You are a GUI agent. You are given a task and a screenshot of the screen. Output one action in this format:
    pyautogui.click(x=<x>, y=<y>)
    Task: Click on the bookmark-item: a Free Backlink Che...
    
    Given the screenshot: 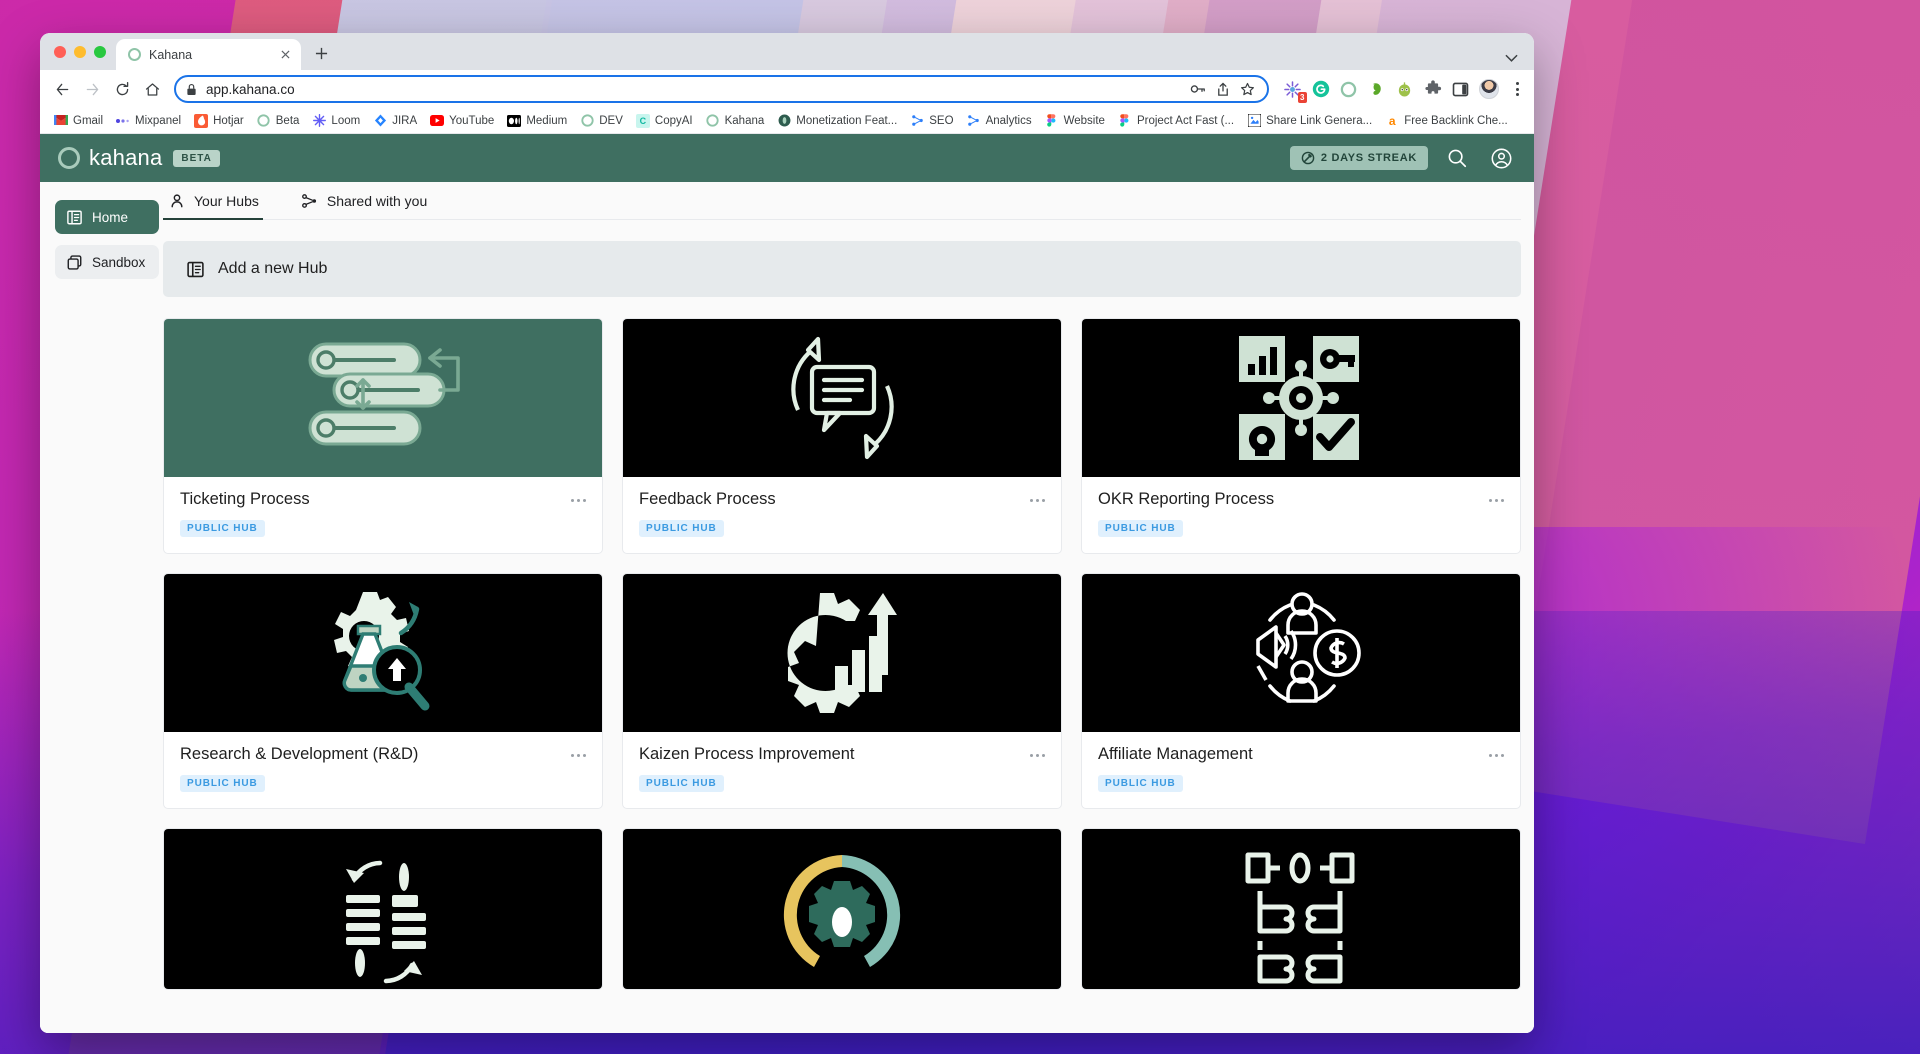 What is the action you would take?
    pyautogui.click(x=1446, y=121)
    